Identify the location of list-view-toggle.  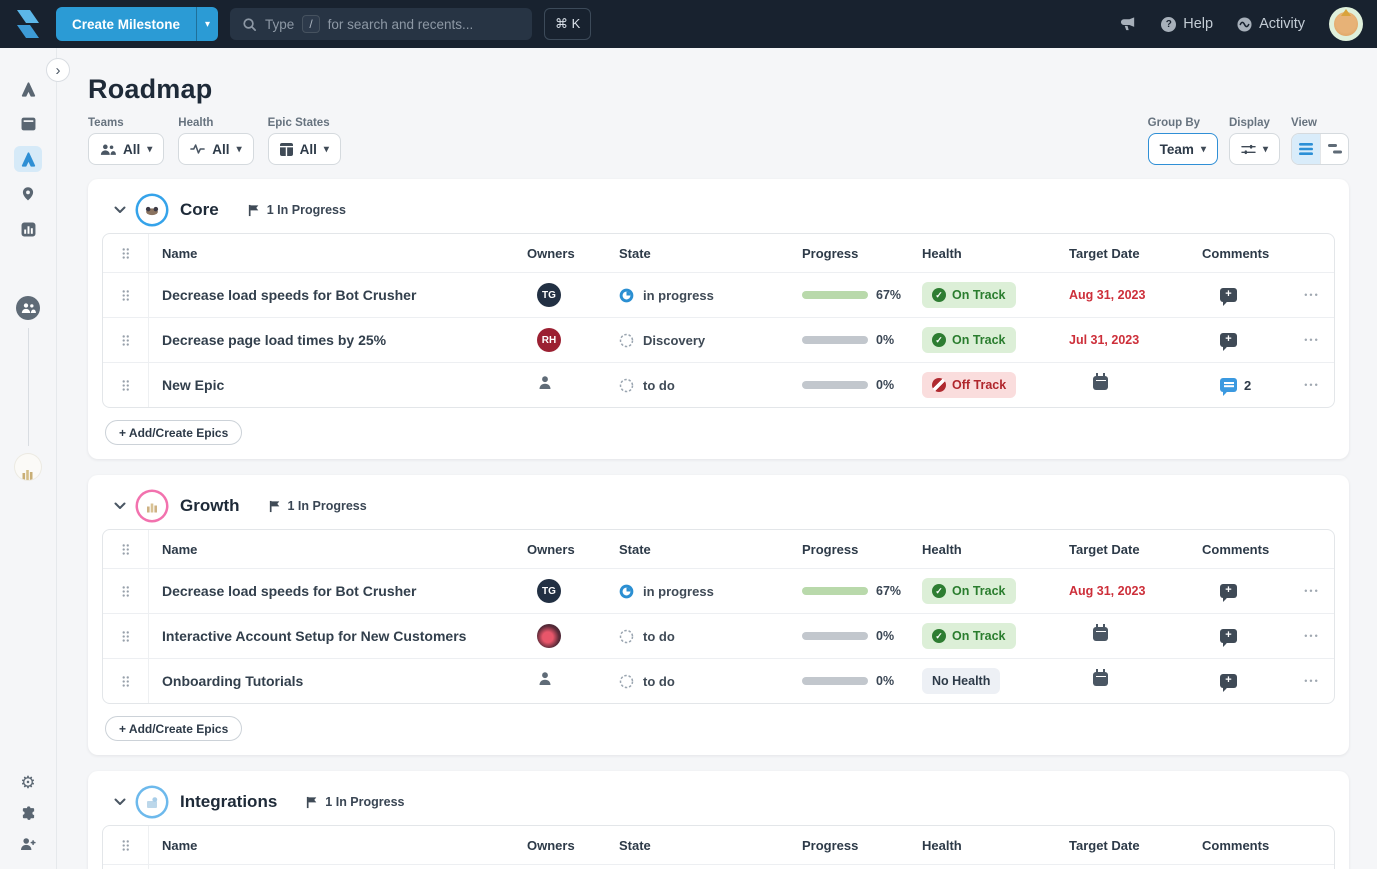
(1306, 149).